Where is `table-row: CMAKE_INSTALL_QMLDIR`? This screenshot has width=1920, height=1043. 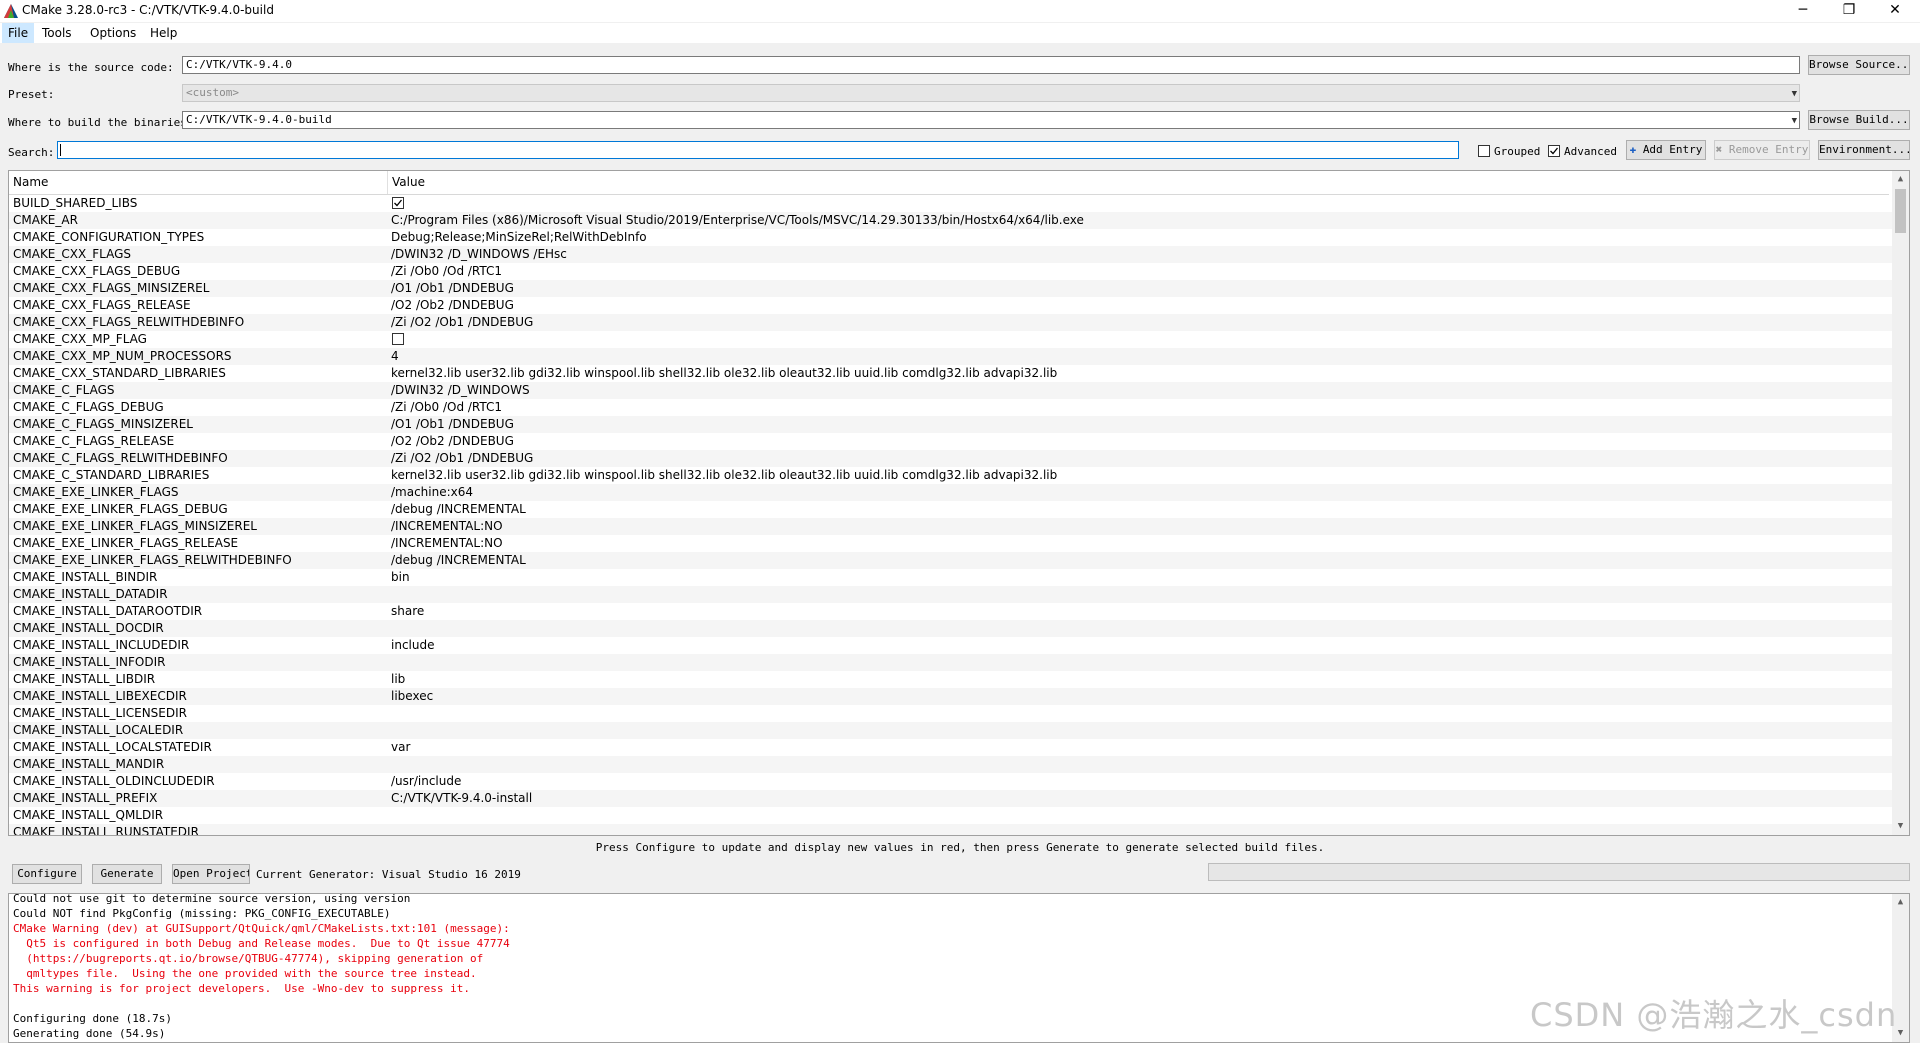 table-row: CMAKE_INSTALL_QMLDIR is located at coordinates (952, 815).